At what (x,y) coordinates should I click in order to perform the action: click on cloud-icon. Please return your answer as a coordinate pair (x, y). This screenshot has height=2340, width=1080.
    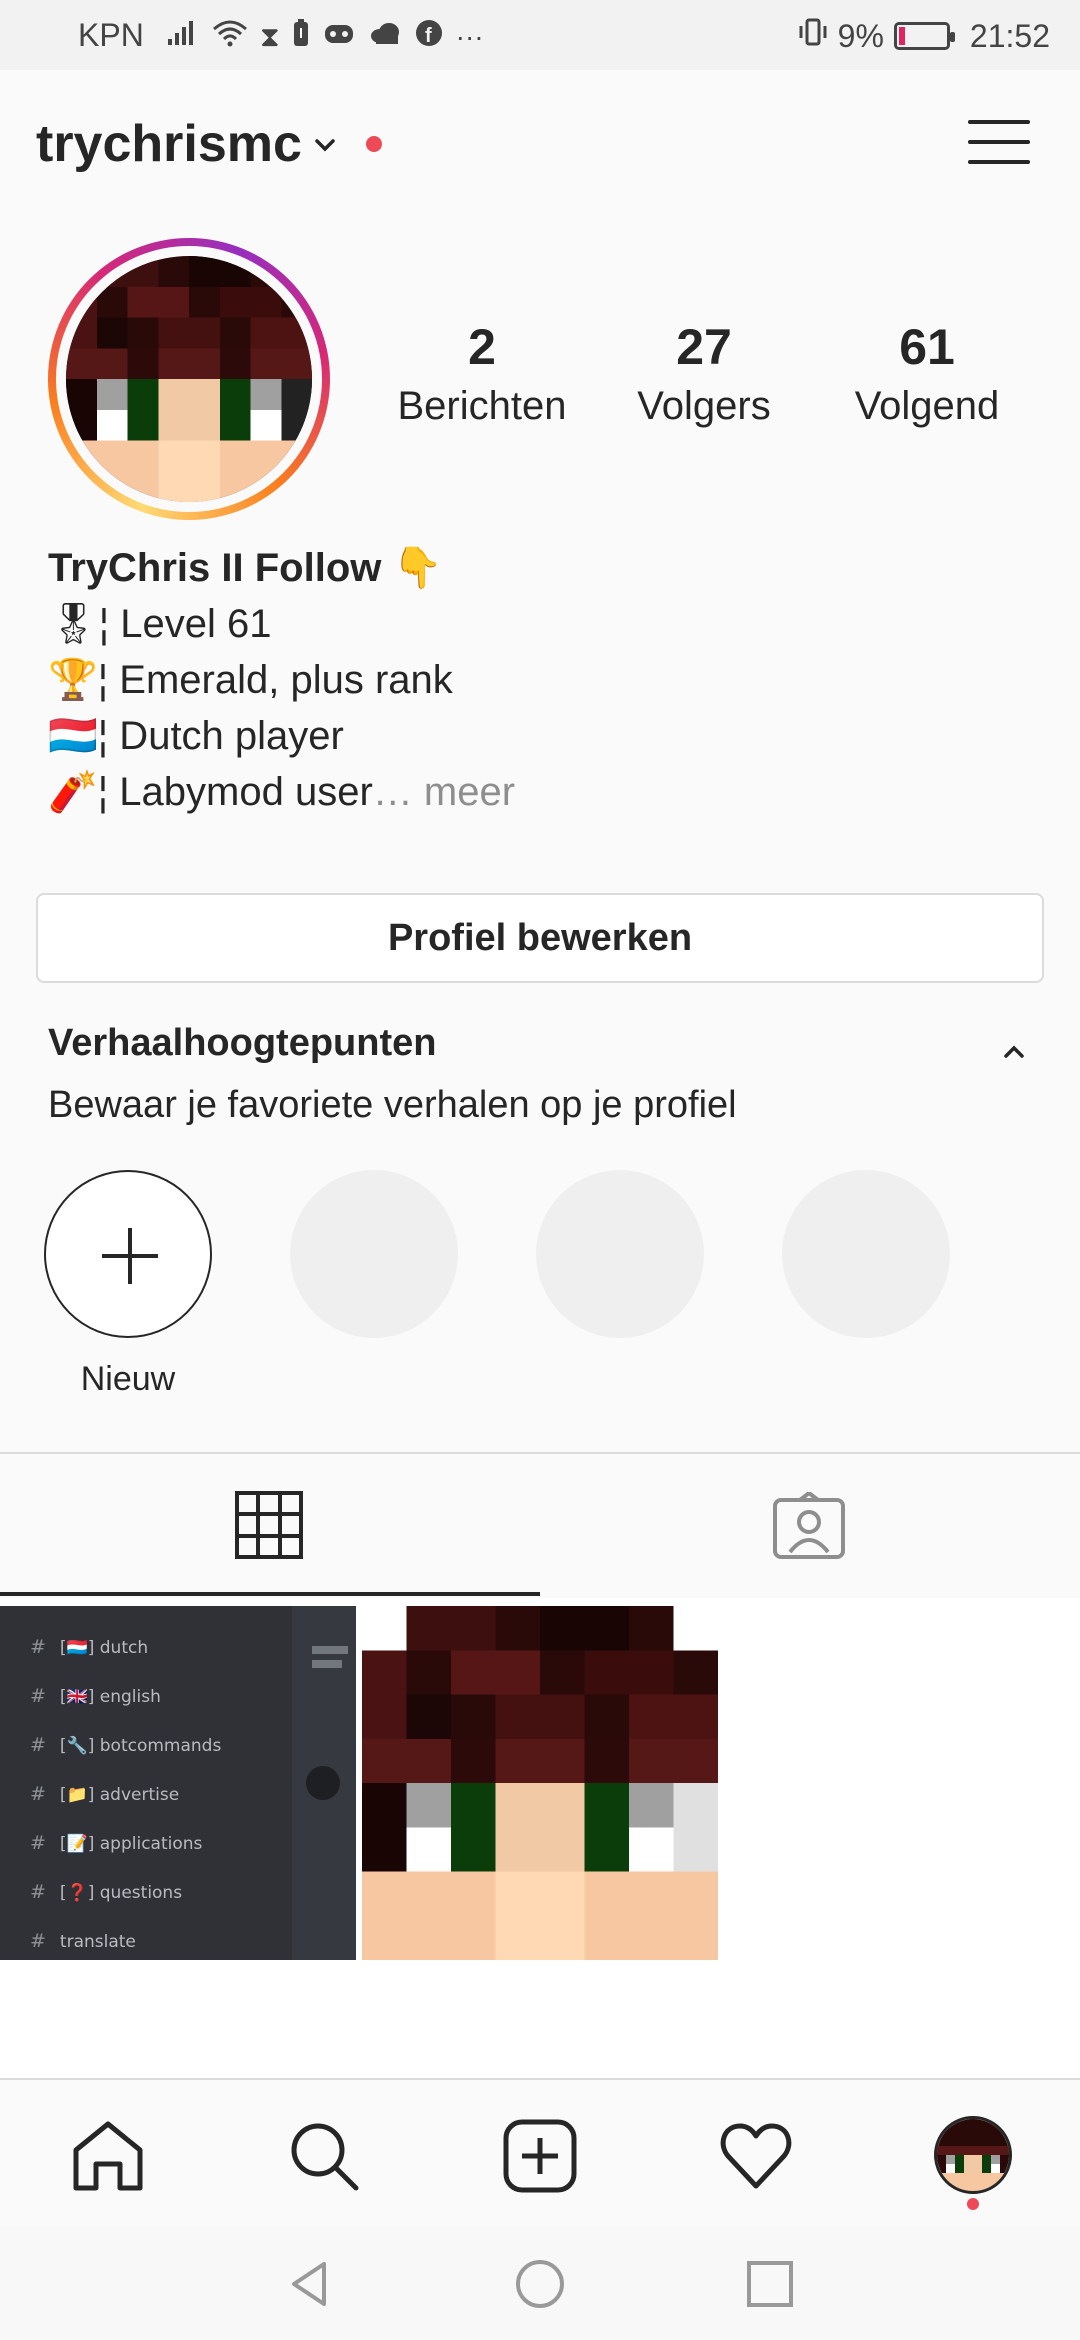
    Looking at the image, I should click on (385, 37).